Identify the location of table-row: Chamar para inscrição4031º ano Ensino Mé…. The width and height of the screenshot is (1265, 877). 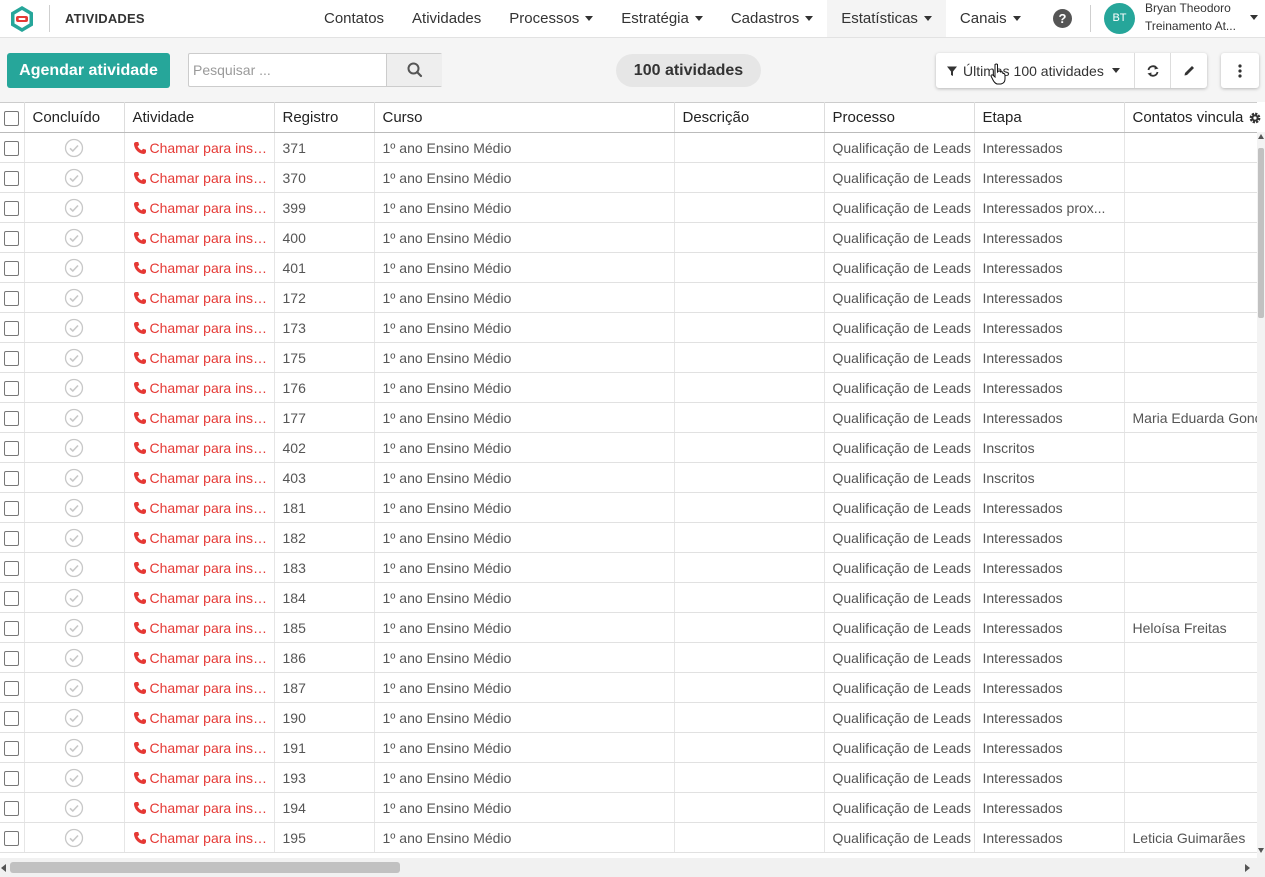
(628, 477).